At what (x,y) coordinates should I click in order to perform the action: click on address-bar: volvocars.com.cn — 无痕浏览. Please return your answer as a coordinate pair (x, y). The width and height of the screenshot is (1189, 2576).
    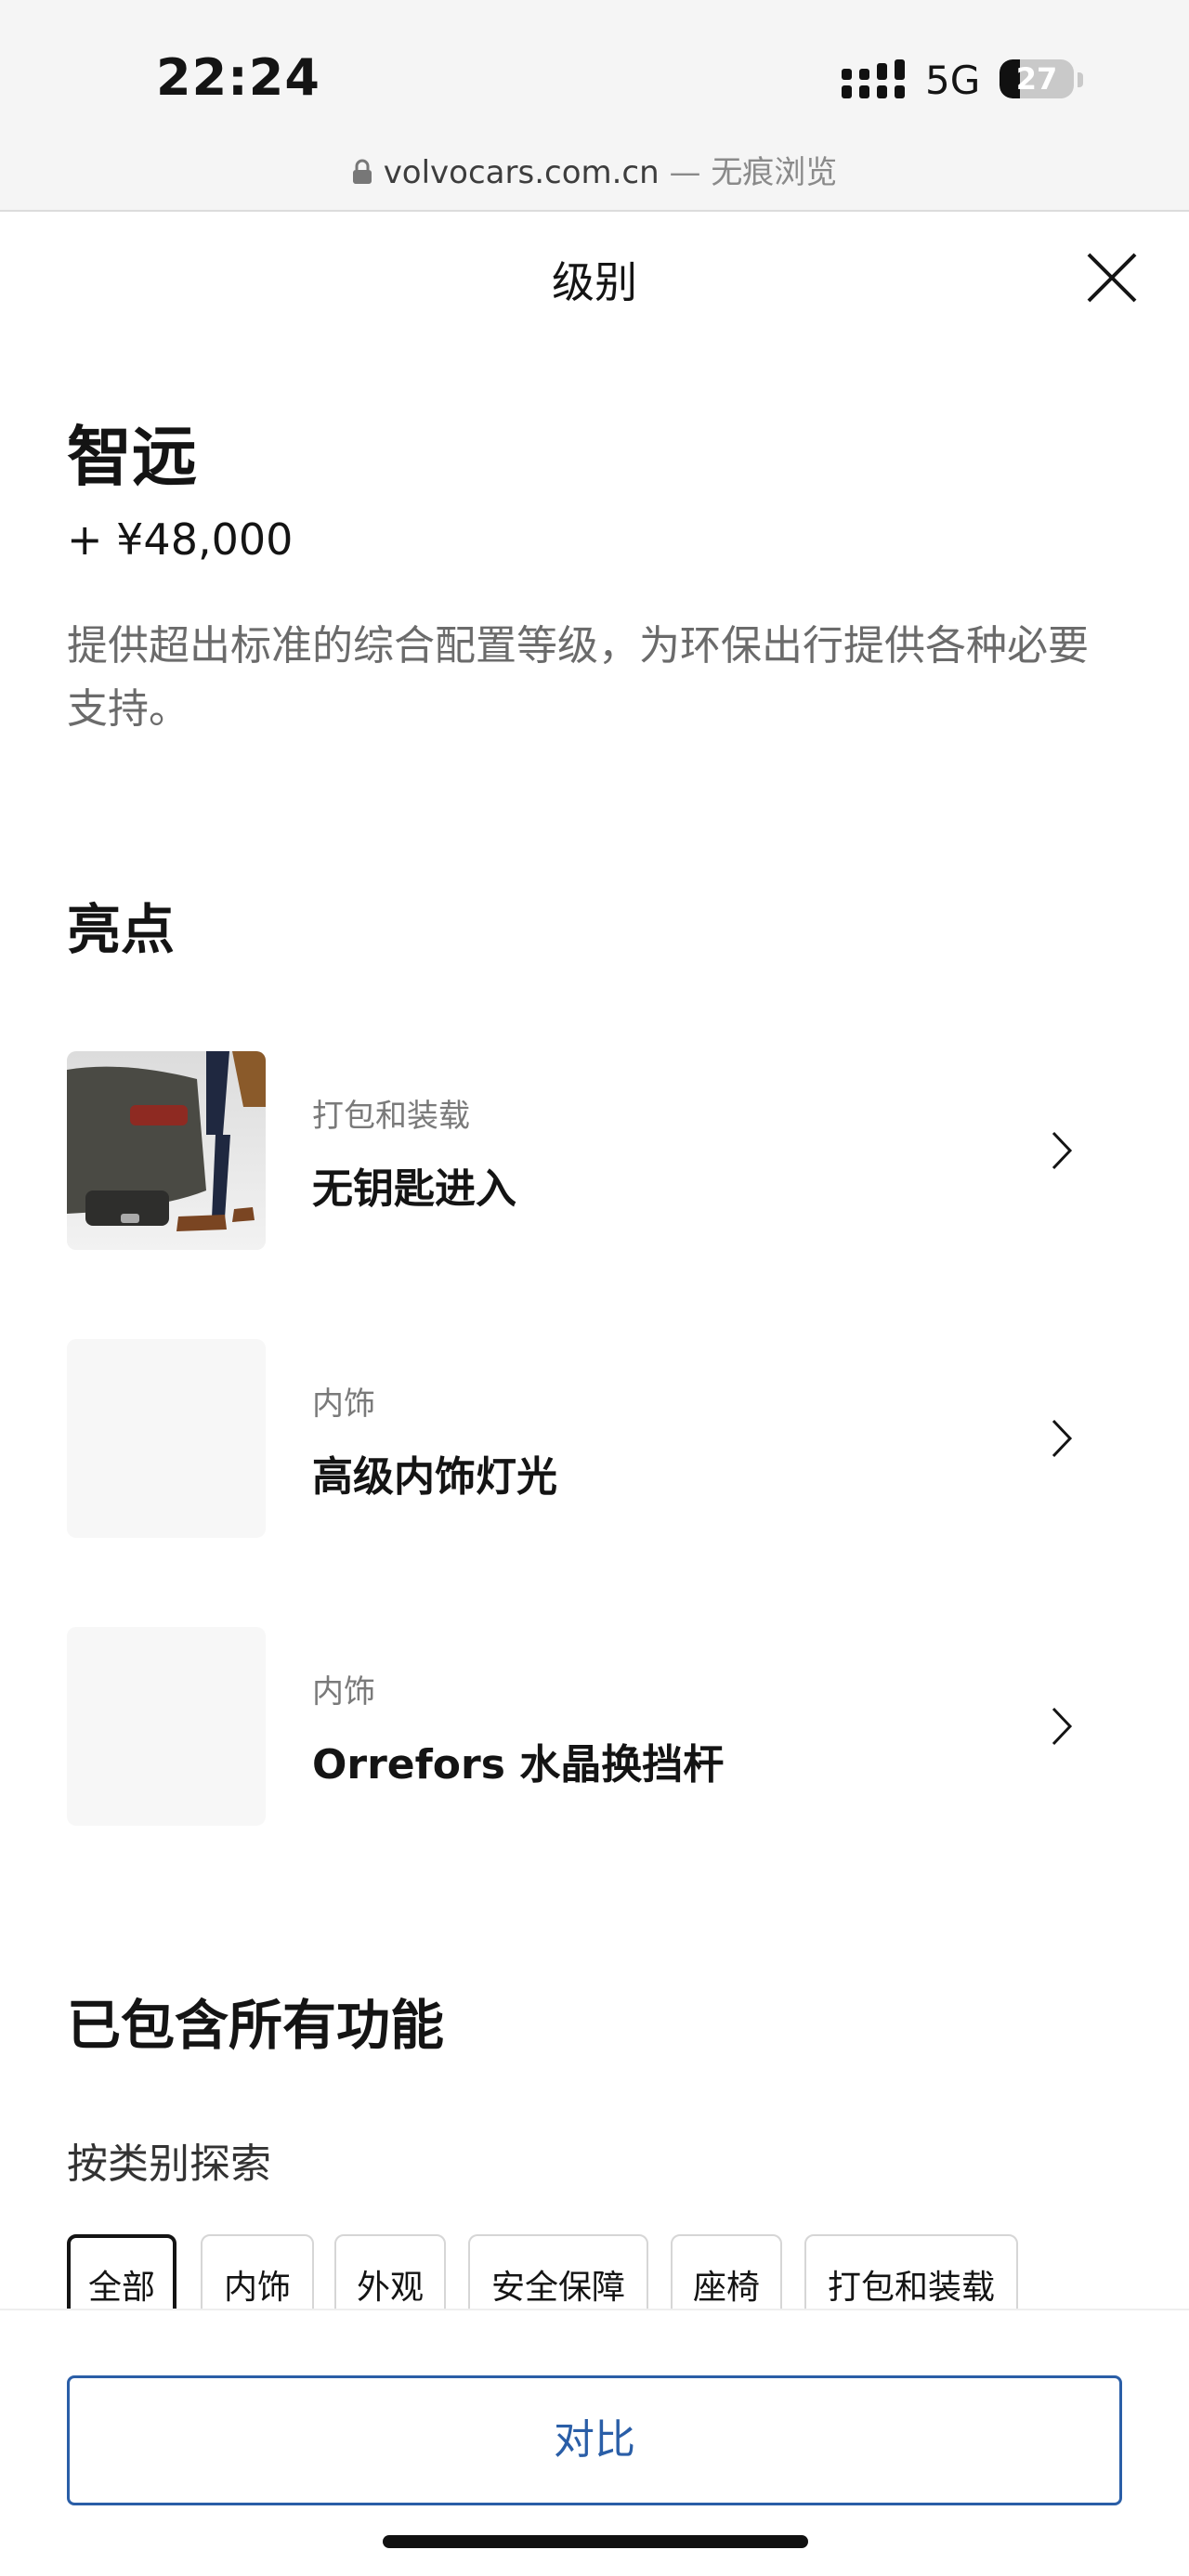
    Looking at the image, I should click on (594, 170).